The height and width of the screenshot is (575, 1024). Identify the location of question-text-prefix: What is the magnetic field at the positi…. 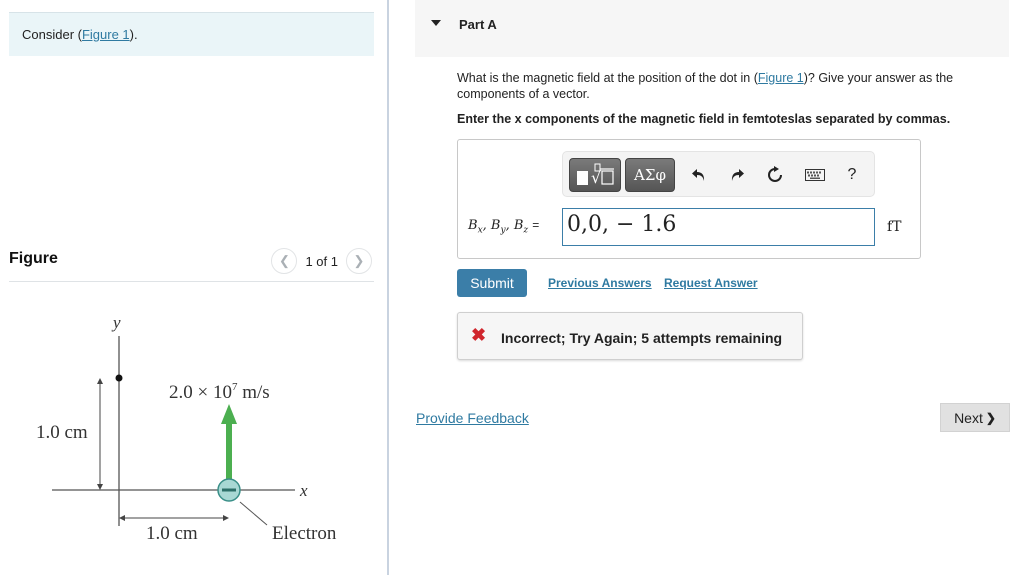
(607, 78).